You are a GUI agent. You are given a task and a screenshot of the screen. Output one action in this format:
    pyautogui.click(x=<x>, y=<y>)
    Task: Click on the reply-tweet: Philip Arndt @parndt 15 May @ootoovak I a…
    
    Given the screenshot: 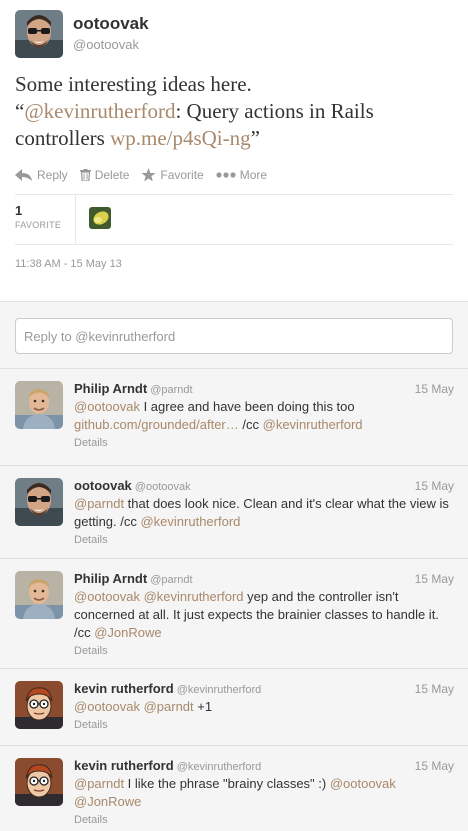 What is the action you would take?
    pyautogui.click(x=234, y=416)
    